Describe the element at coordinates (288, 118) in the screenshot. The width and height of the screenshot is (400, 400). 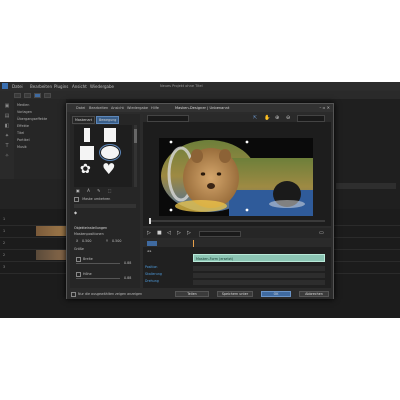
I see `zoom-out-icon: ⊖` at that location.